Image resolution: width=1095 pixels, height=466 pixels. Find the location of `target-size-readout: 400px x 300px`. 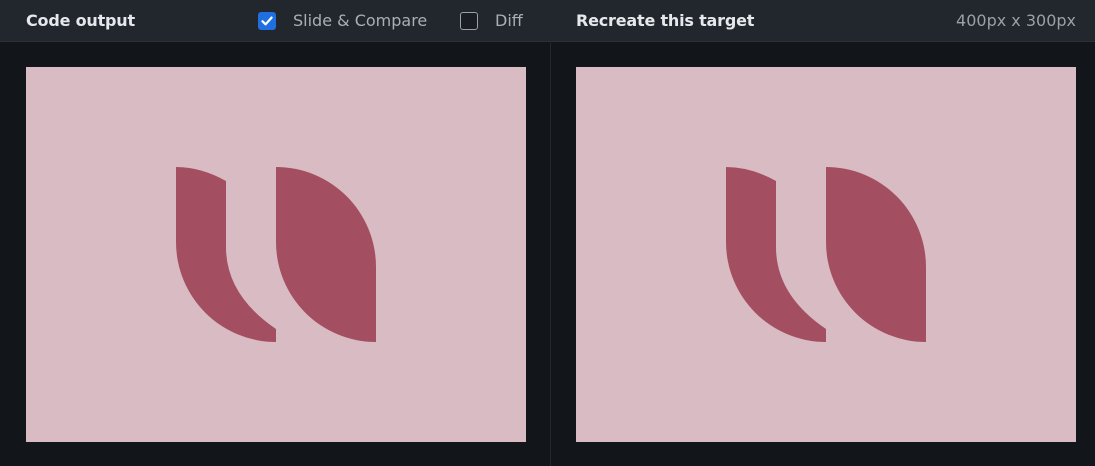

target-size-readout: 400px x 300px is located at coordinates (1016, 20).